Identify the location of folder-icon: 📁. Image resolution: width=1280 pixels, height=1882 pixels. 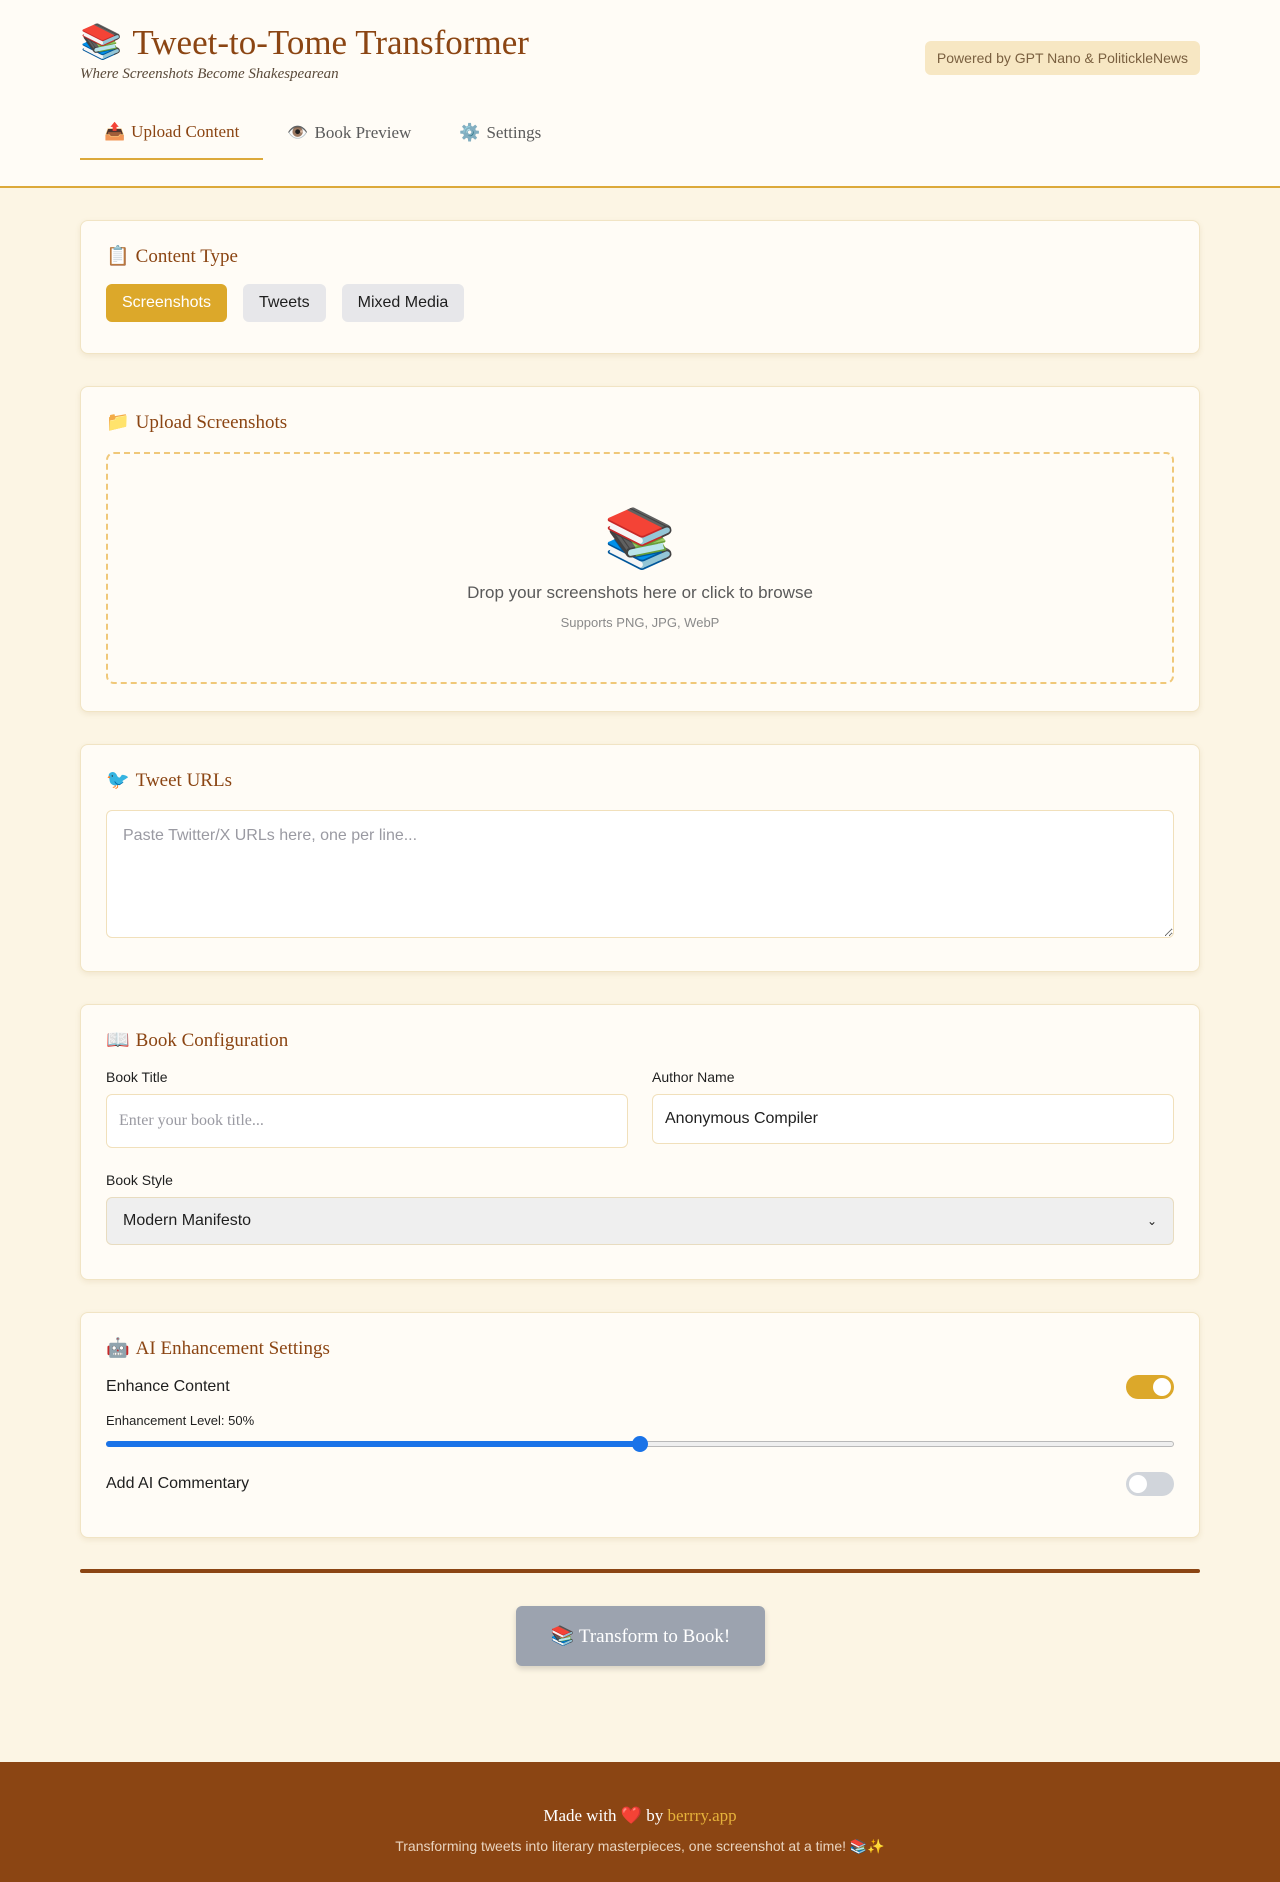
(118, 422).